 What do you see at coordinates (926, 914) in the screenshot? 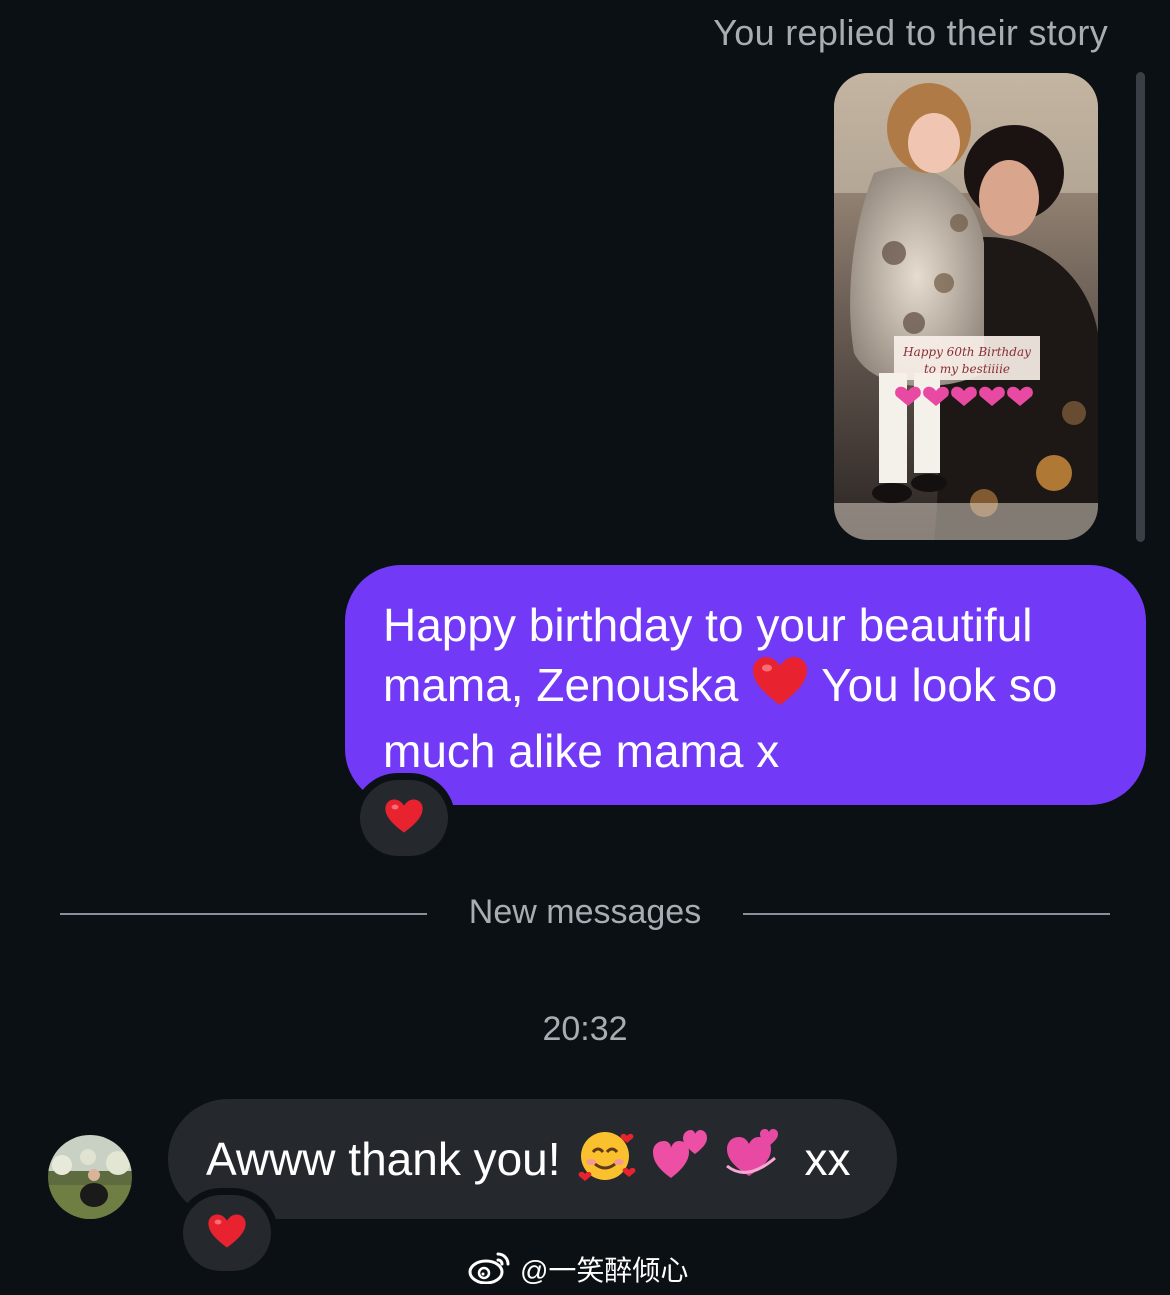
I see `divider-line-right` at bounding box center [926, 914].